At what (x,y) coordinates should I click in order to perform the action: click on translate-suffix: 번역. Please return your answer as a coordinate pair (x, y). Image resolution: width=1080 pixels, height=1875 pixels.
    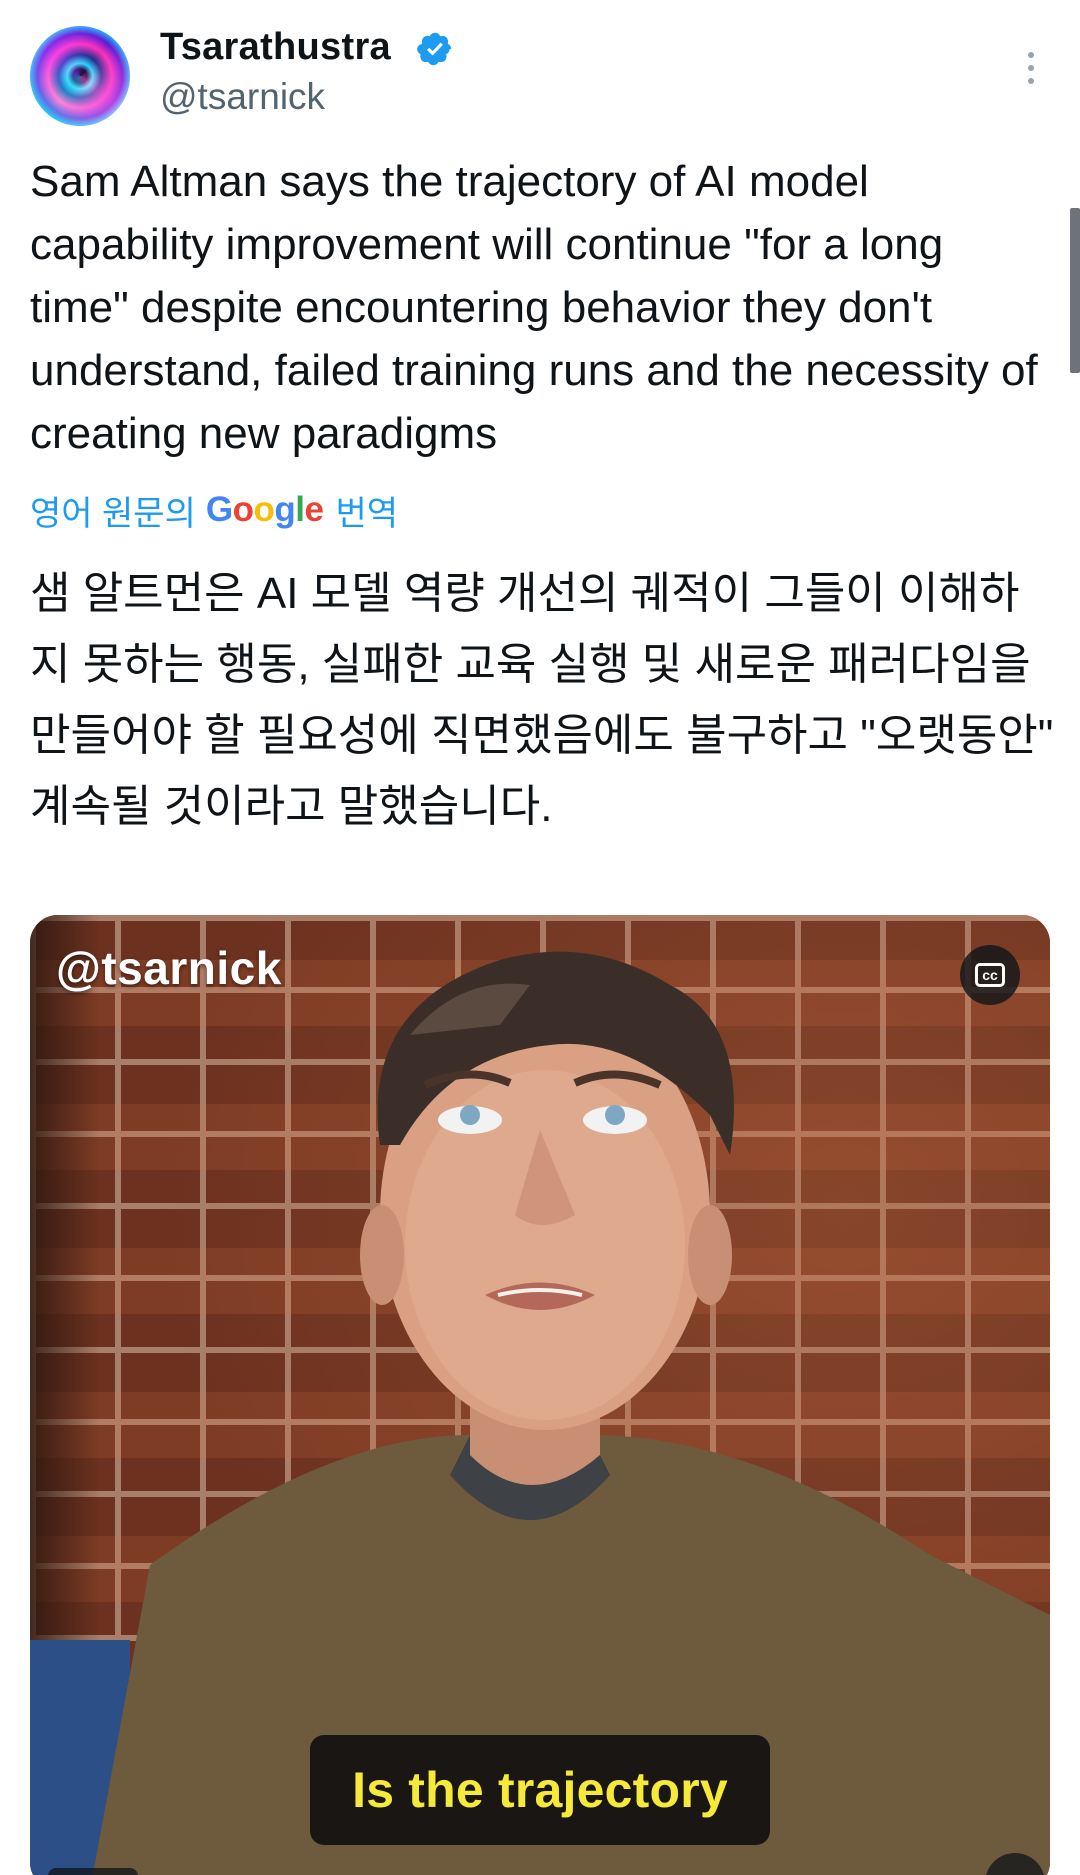
    Looking at the image, I should click on (367, 513).